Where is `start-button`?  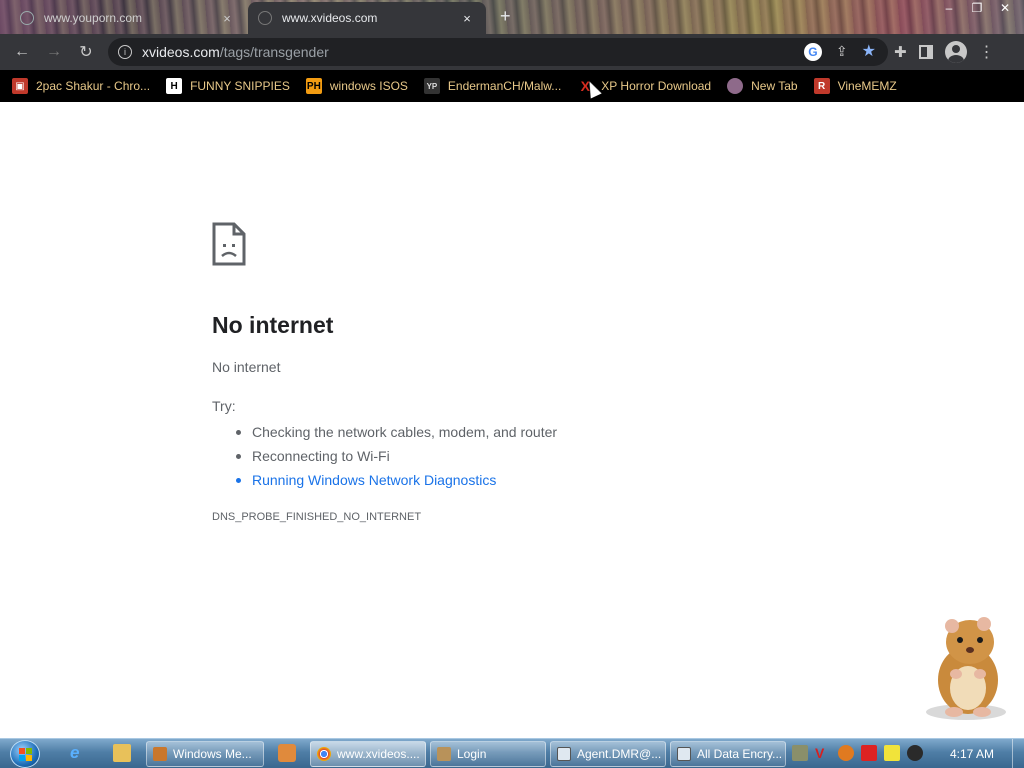
start-button is located at coordinates (25, 754).